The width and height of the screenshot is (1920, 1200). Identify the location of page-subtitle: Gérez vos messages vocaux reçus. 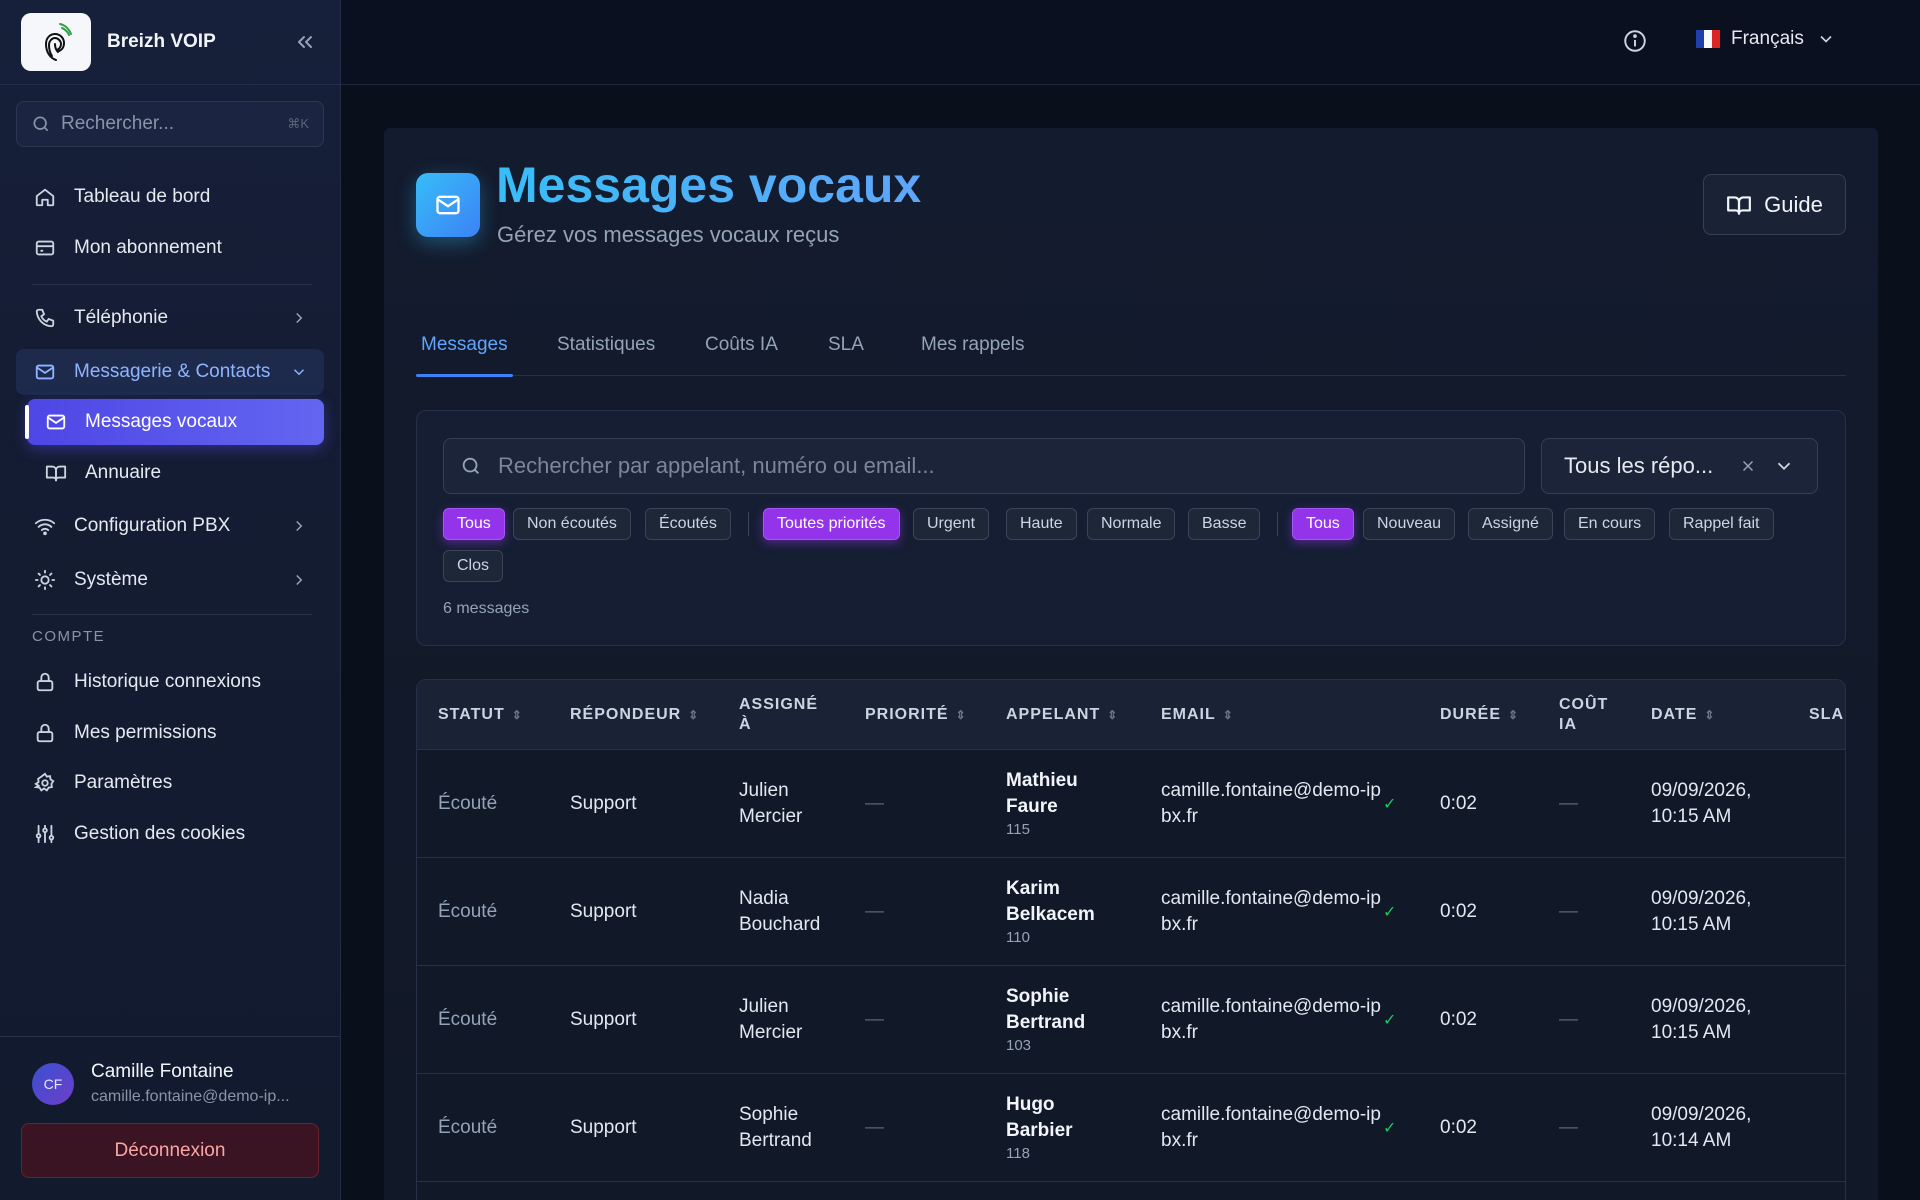
(668, 234).